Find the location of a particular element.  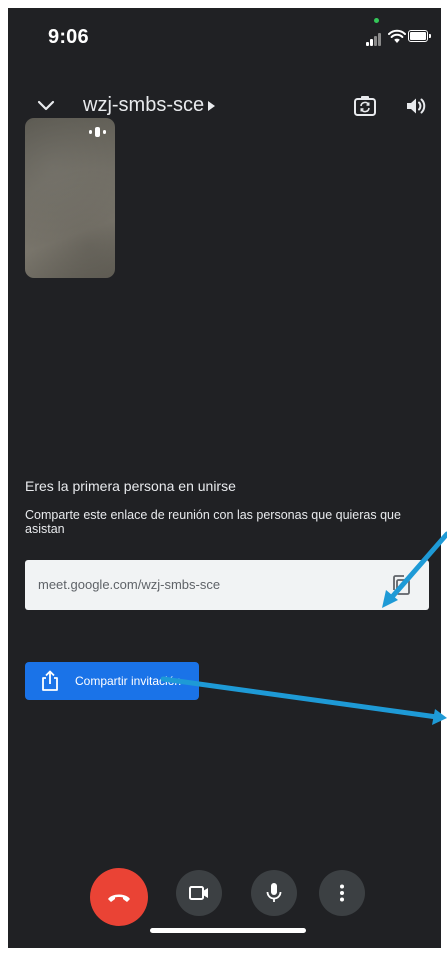

copy-icon is located at coordinates (401, 585).